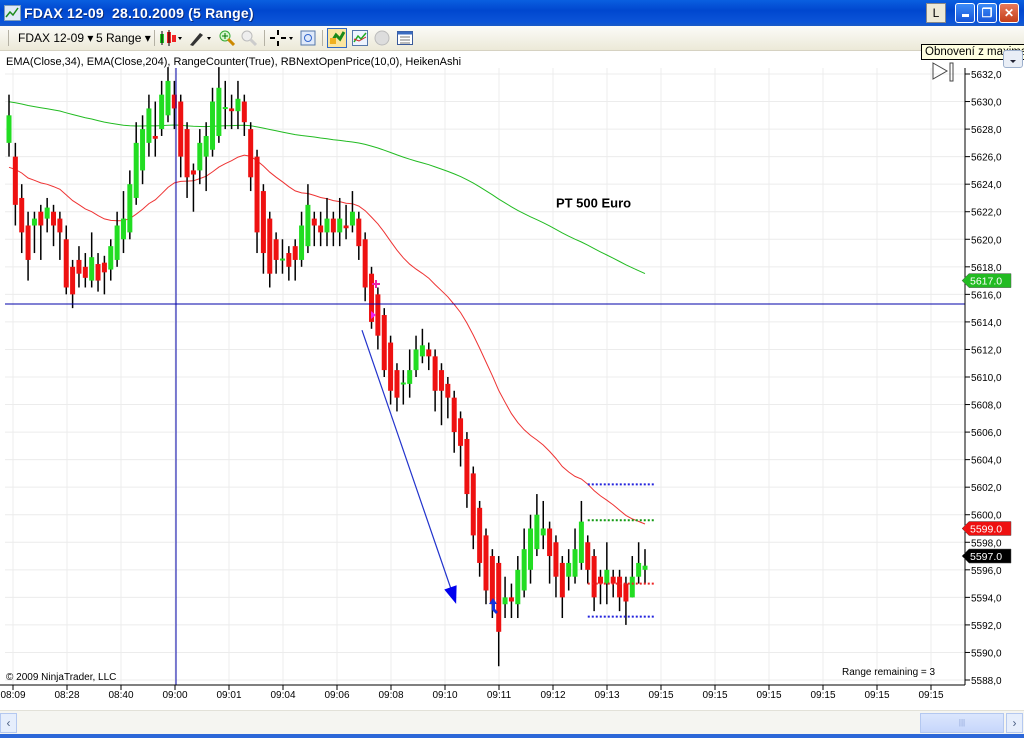  I want to click on chevron-left-icon: ‹, so click(8, 723).